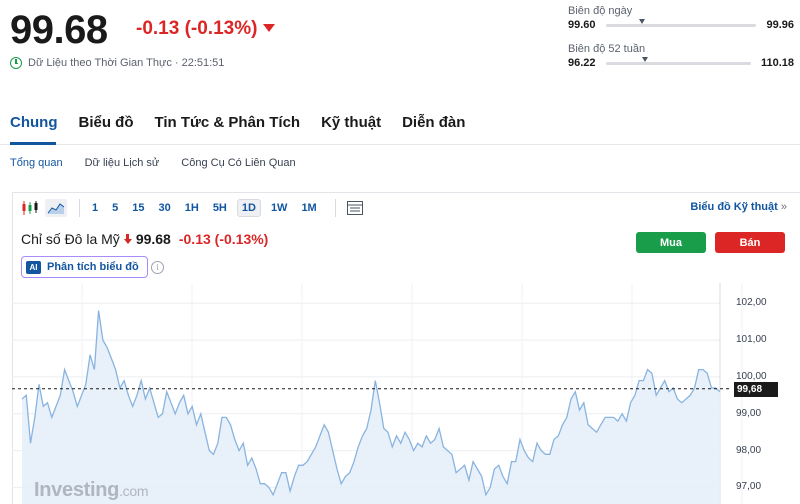 The height and width of the screenshot is (504, 800). Describe the element at coordinates (433, 122) in the screenshot. I see `tab-forum: Diễn đàn` at that location.